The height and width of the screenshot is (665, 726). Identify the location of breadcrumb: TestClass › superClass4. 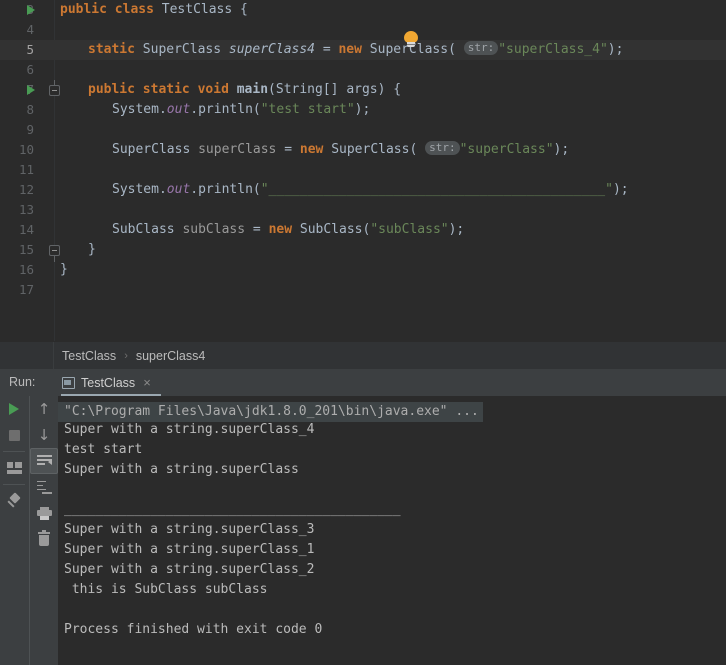
(133, 355).